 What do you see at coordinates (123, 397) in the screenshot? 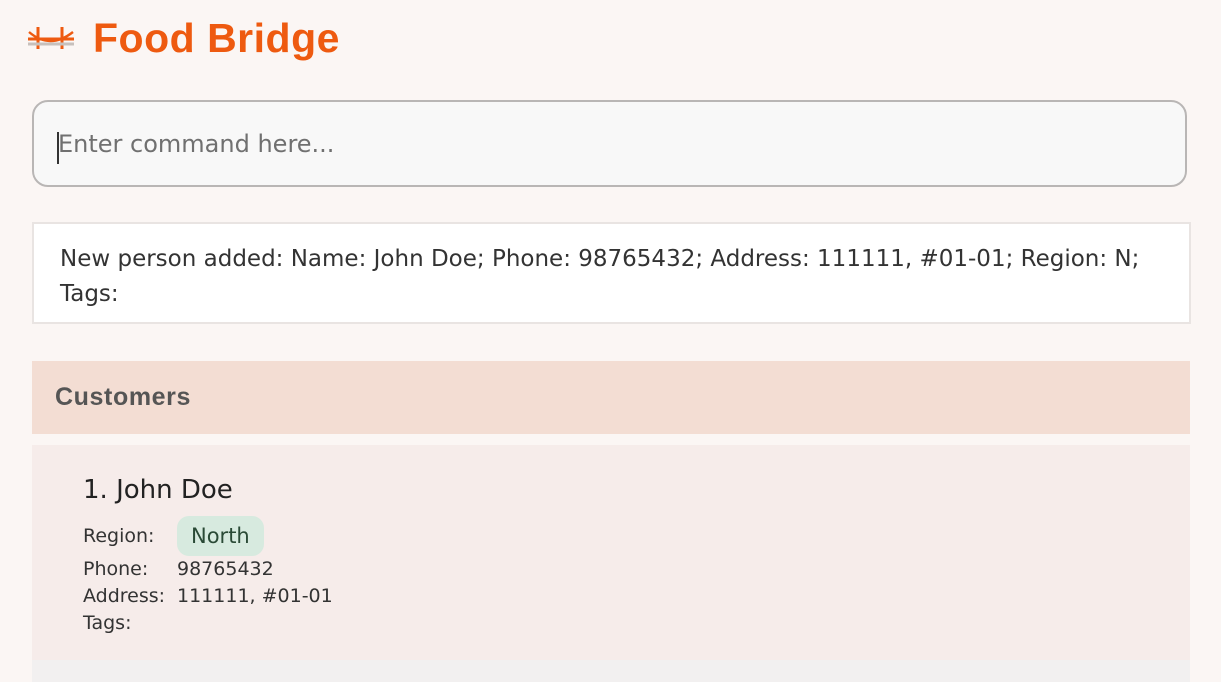
I see `customers-header-label: Customers` at bounding box center [123, 397].